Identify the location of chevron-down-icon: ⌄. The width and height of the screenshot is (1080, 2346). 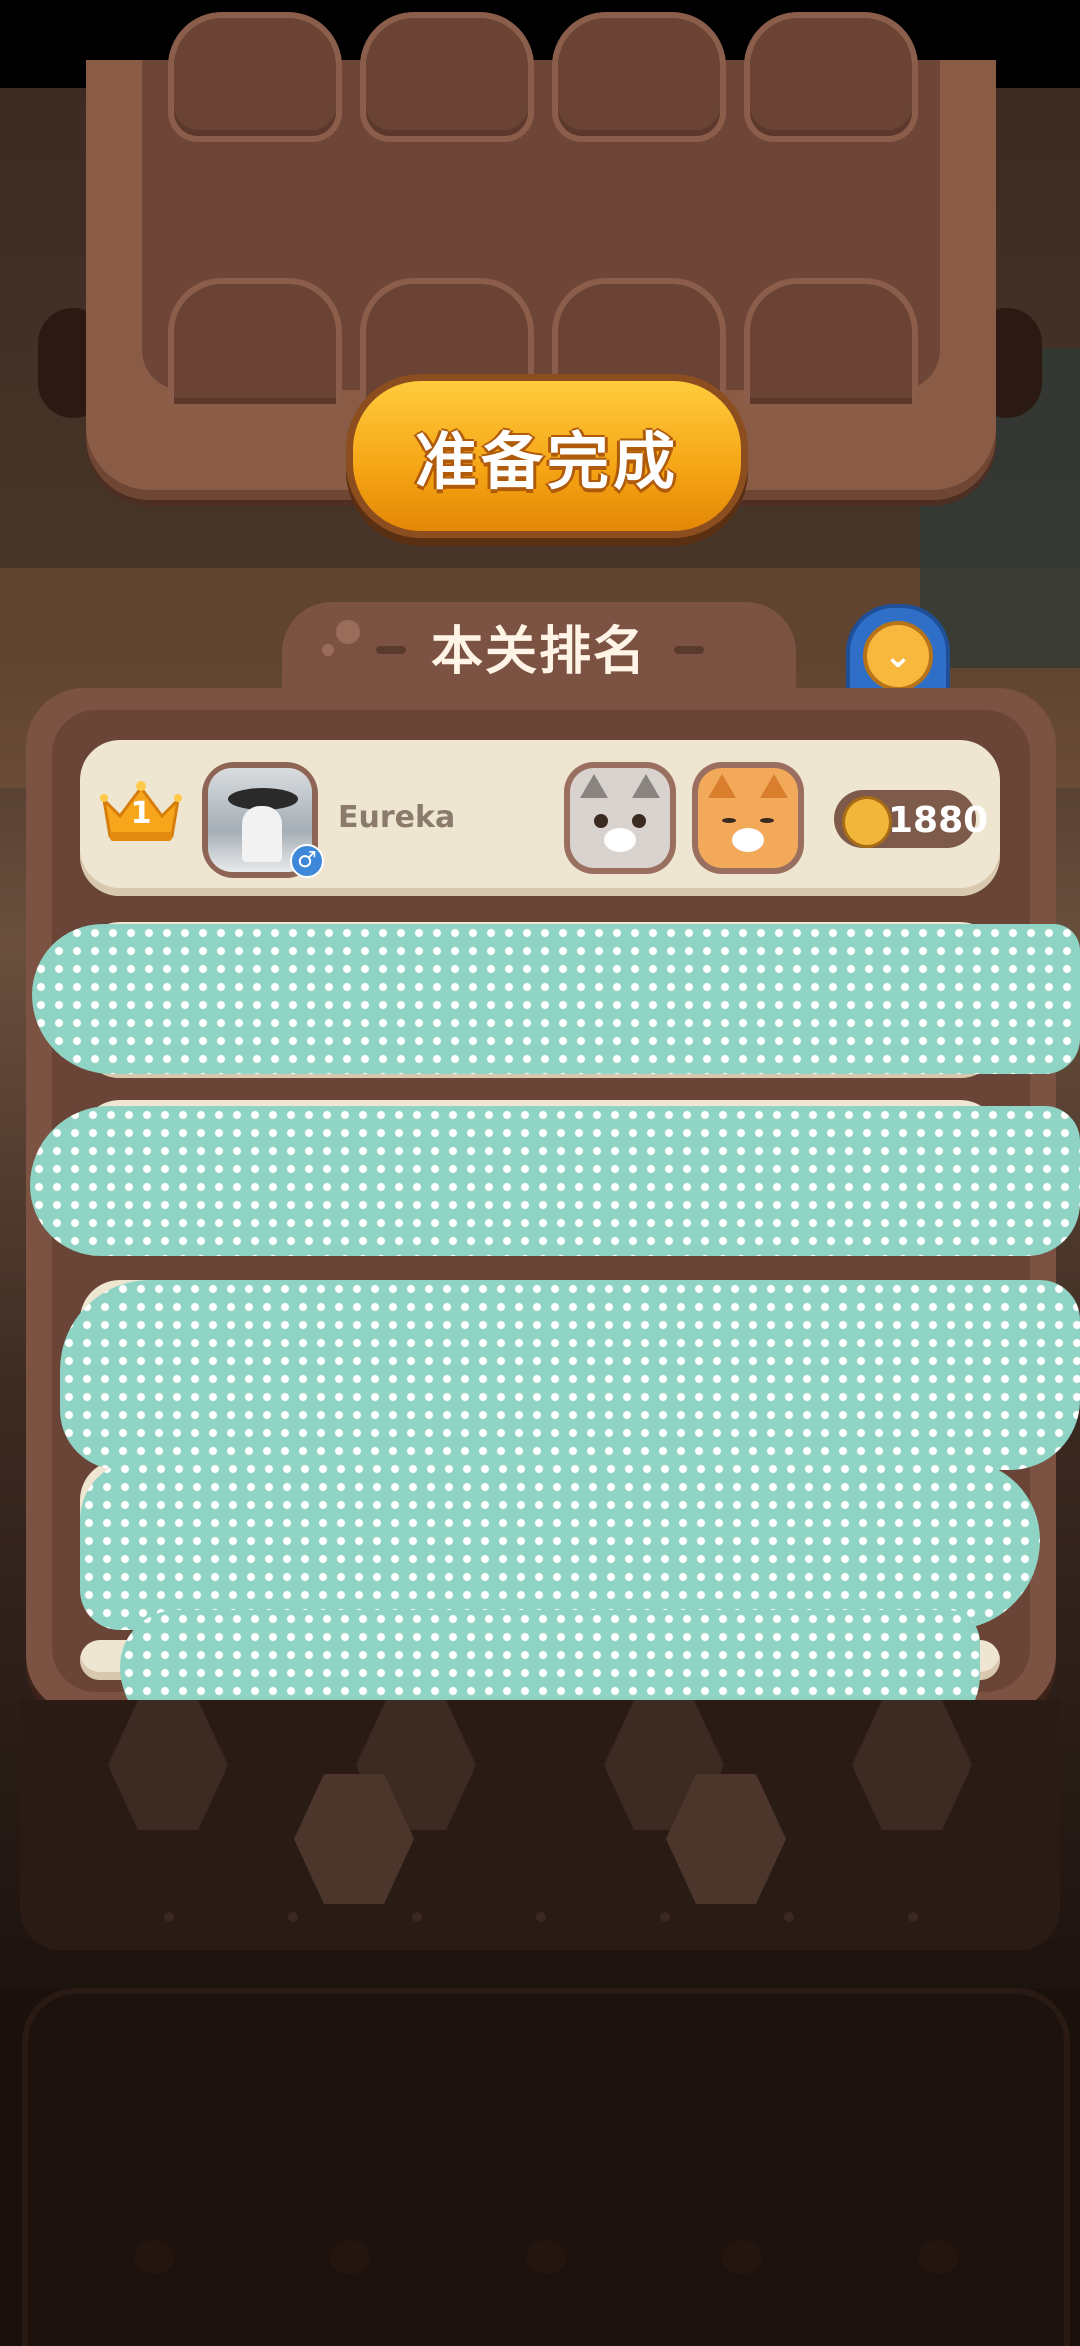
(898, 656).